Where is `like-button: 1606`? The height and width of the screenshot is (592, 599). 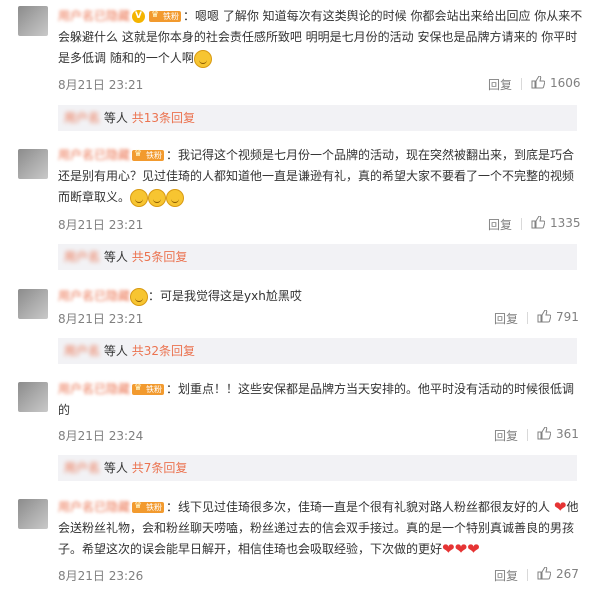
like-button: 1606 is located at coordinates (556, 83).